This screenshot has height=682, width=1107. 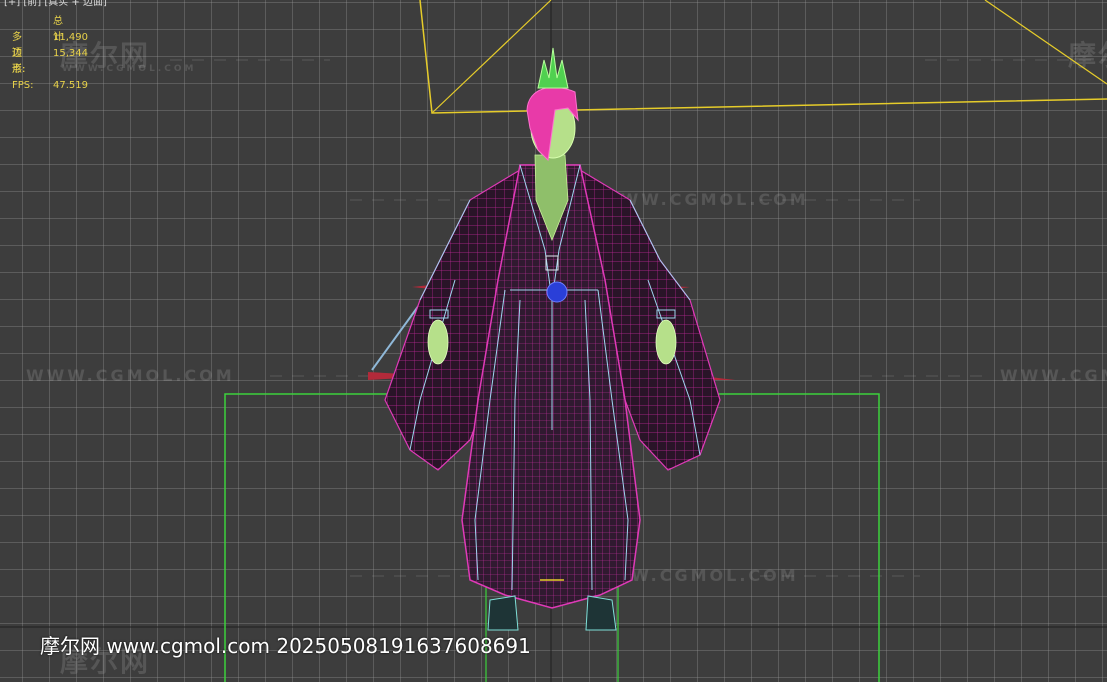 I want to click on right-hand, so click(x=666, y=342).